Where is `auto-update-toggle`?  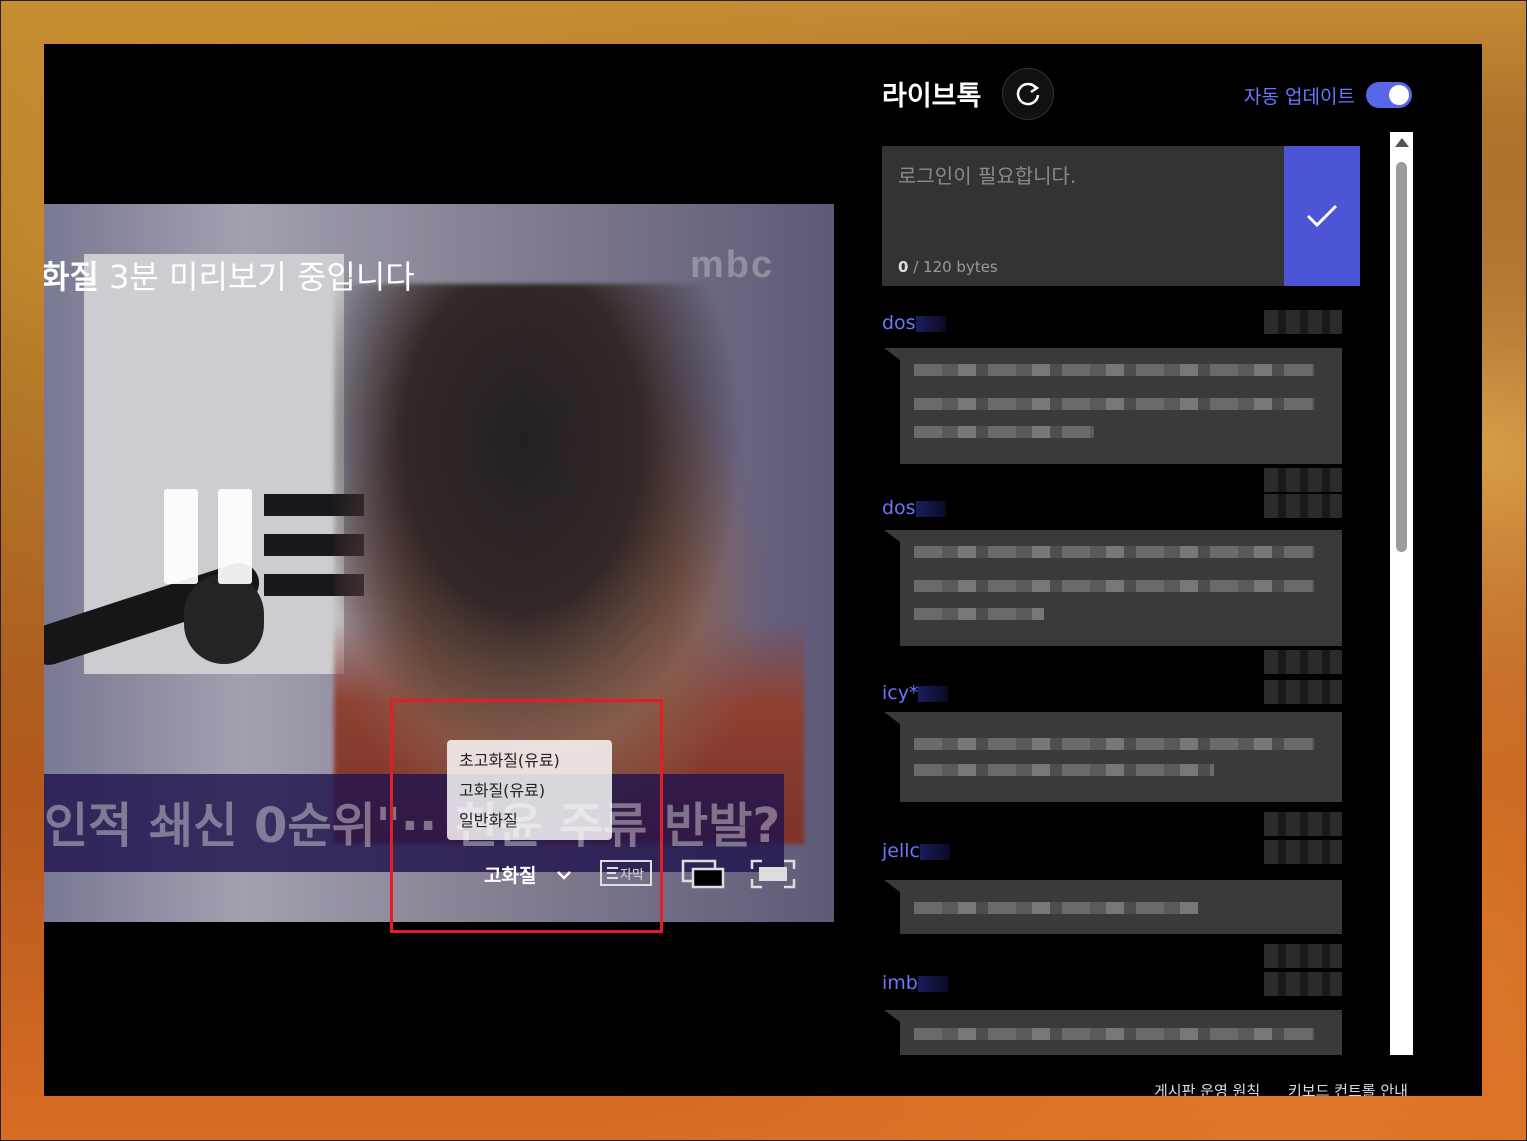 auto-update-toggle is located at coordinates (1389, 95).